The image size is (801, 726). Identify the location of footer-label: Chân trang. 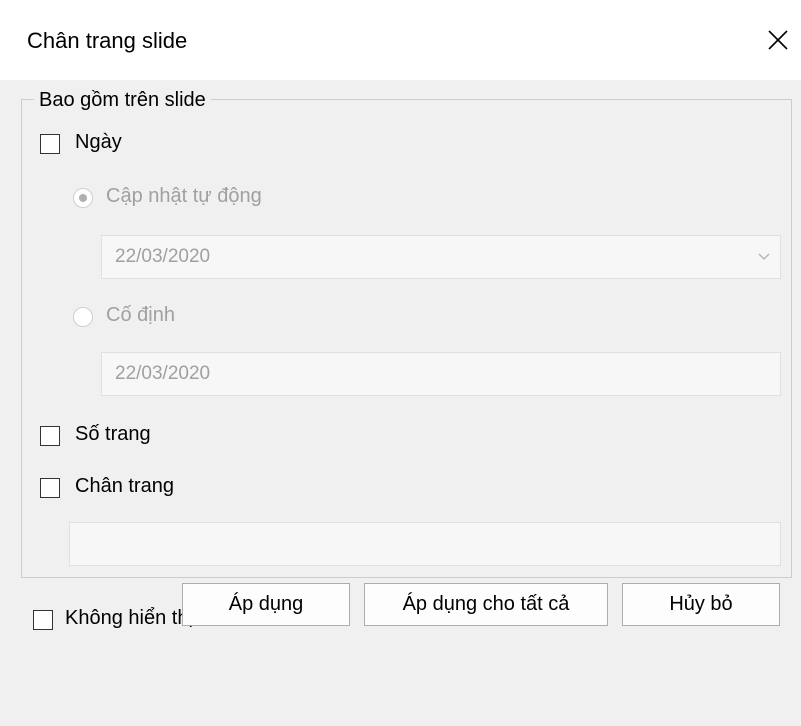
(124, 486).